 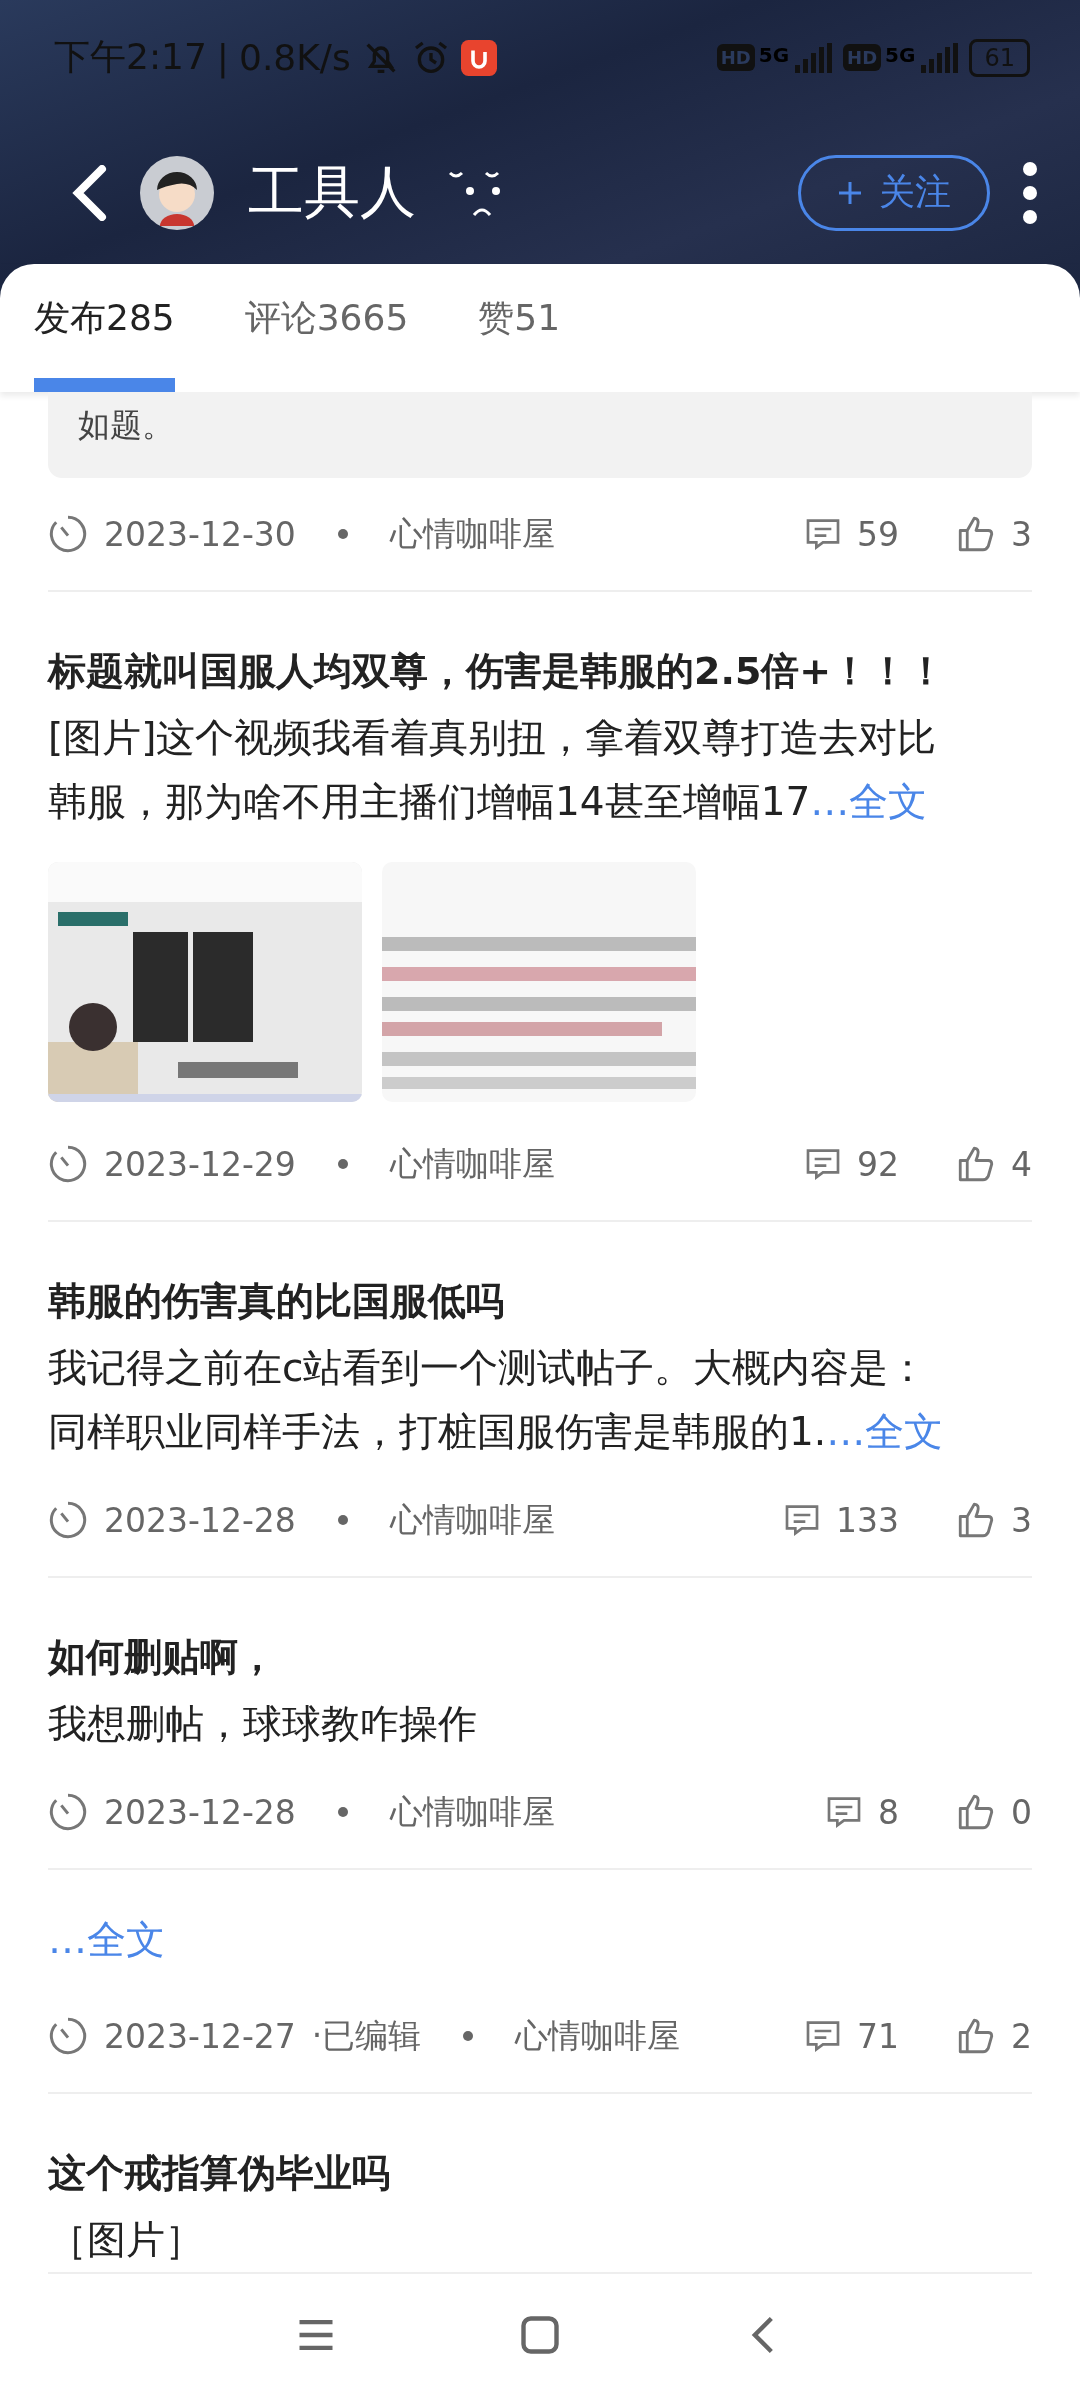 What do you see at coordinates (894, 192) in the screenshot?
I see `follow-button: 关注` at bounding box center [894, 192].